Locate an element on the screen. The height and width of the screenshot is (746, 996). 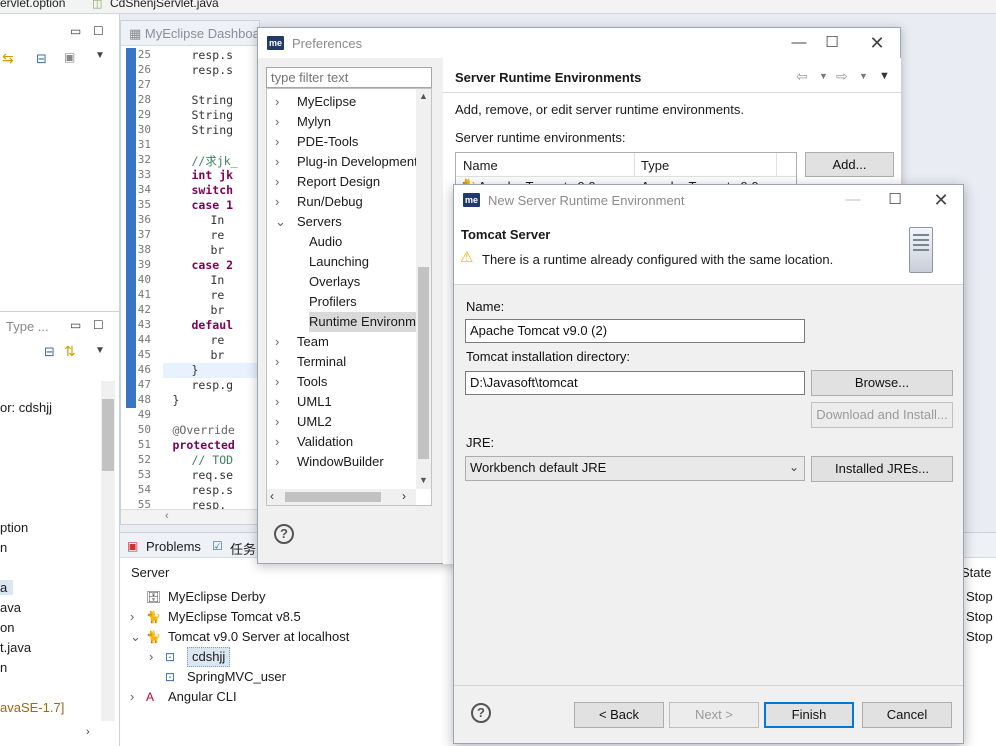
next-button: Next > is located at coordinates (714, 715).